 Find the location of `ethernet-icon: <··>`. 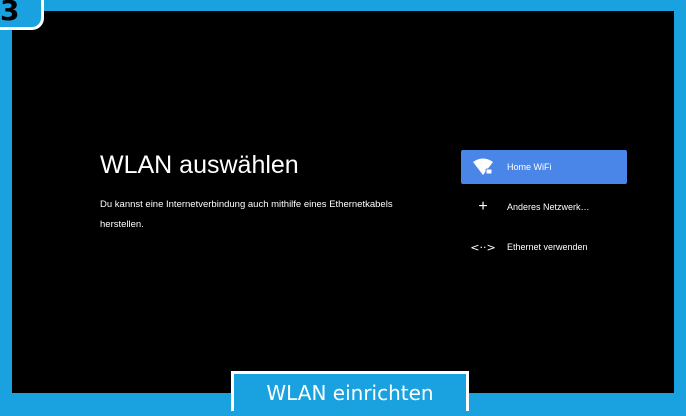

ethernet-icon: <··> is located at coordinates (483, 247).